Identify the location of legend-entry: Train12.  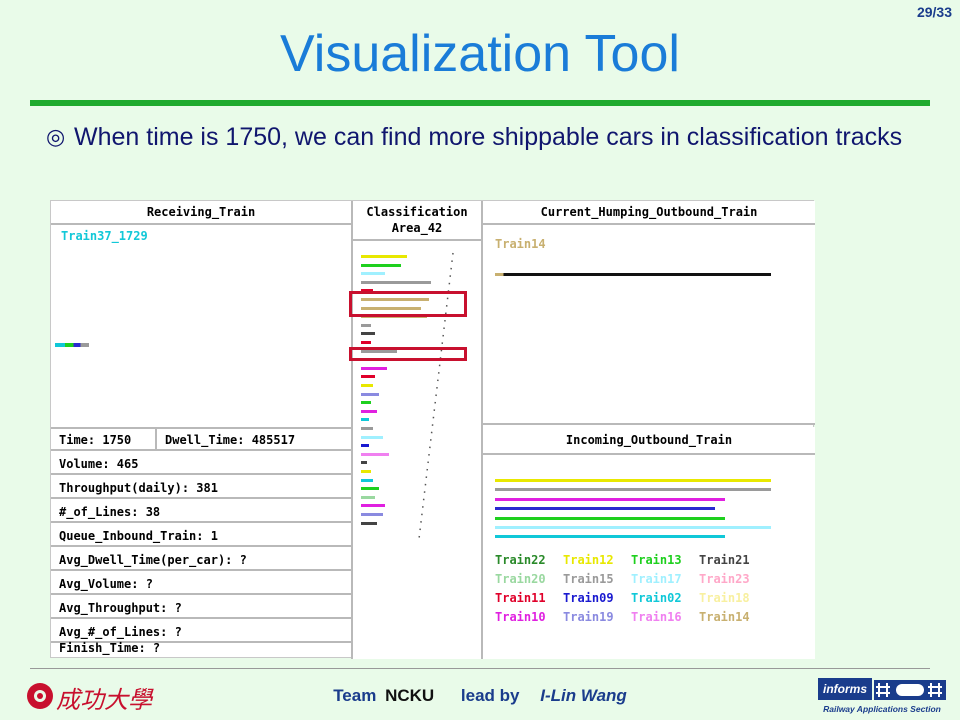
(588, 560).